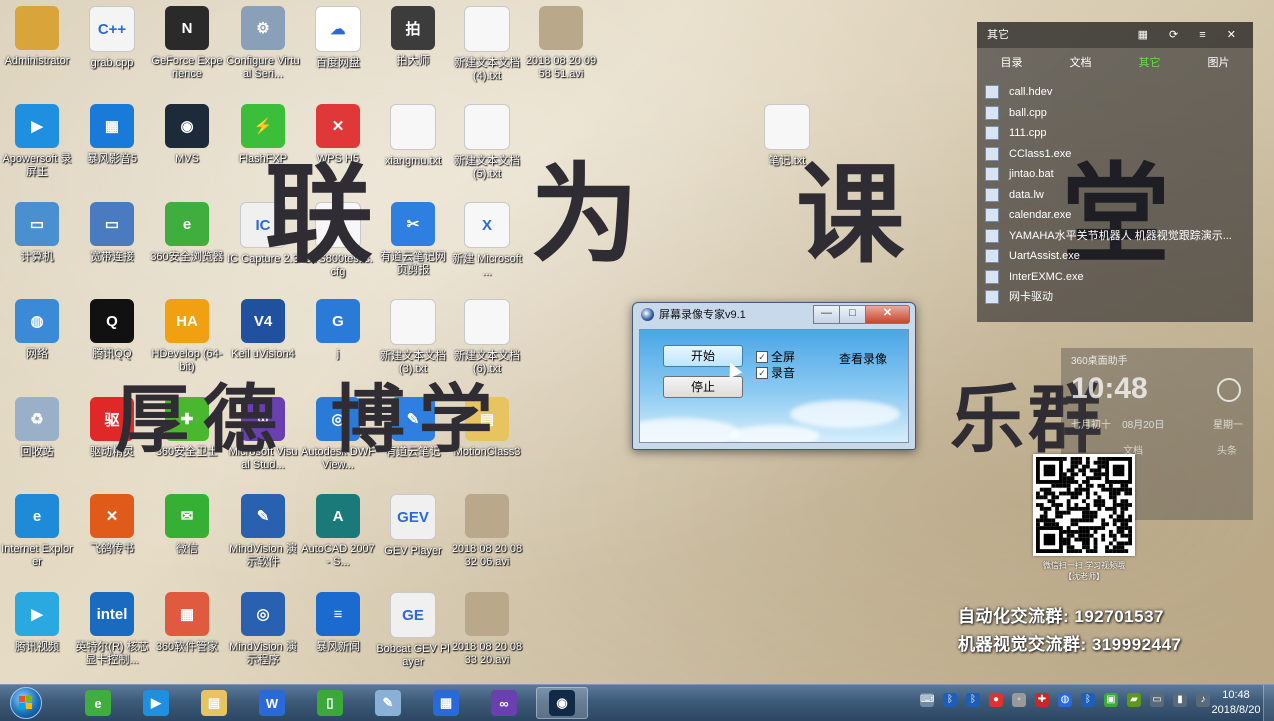 This screenshot has width=1274, height=721. Describe the element at coordinates (1119, 277) in the screenshot. I see `side-panel-file: InterEXMC.exe` at that location.